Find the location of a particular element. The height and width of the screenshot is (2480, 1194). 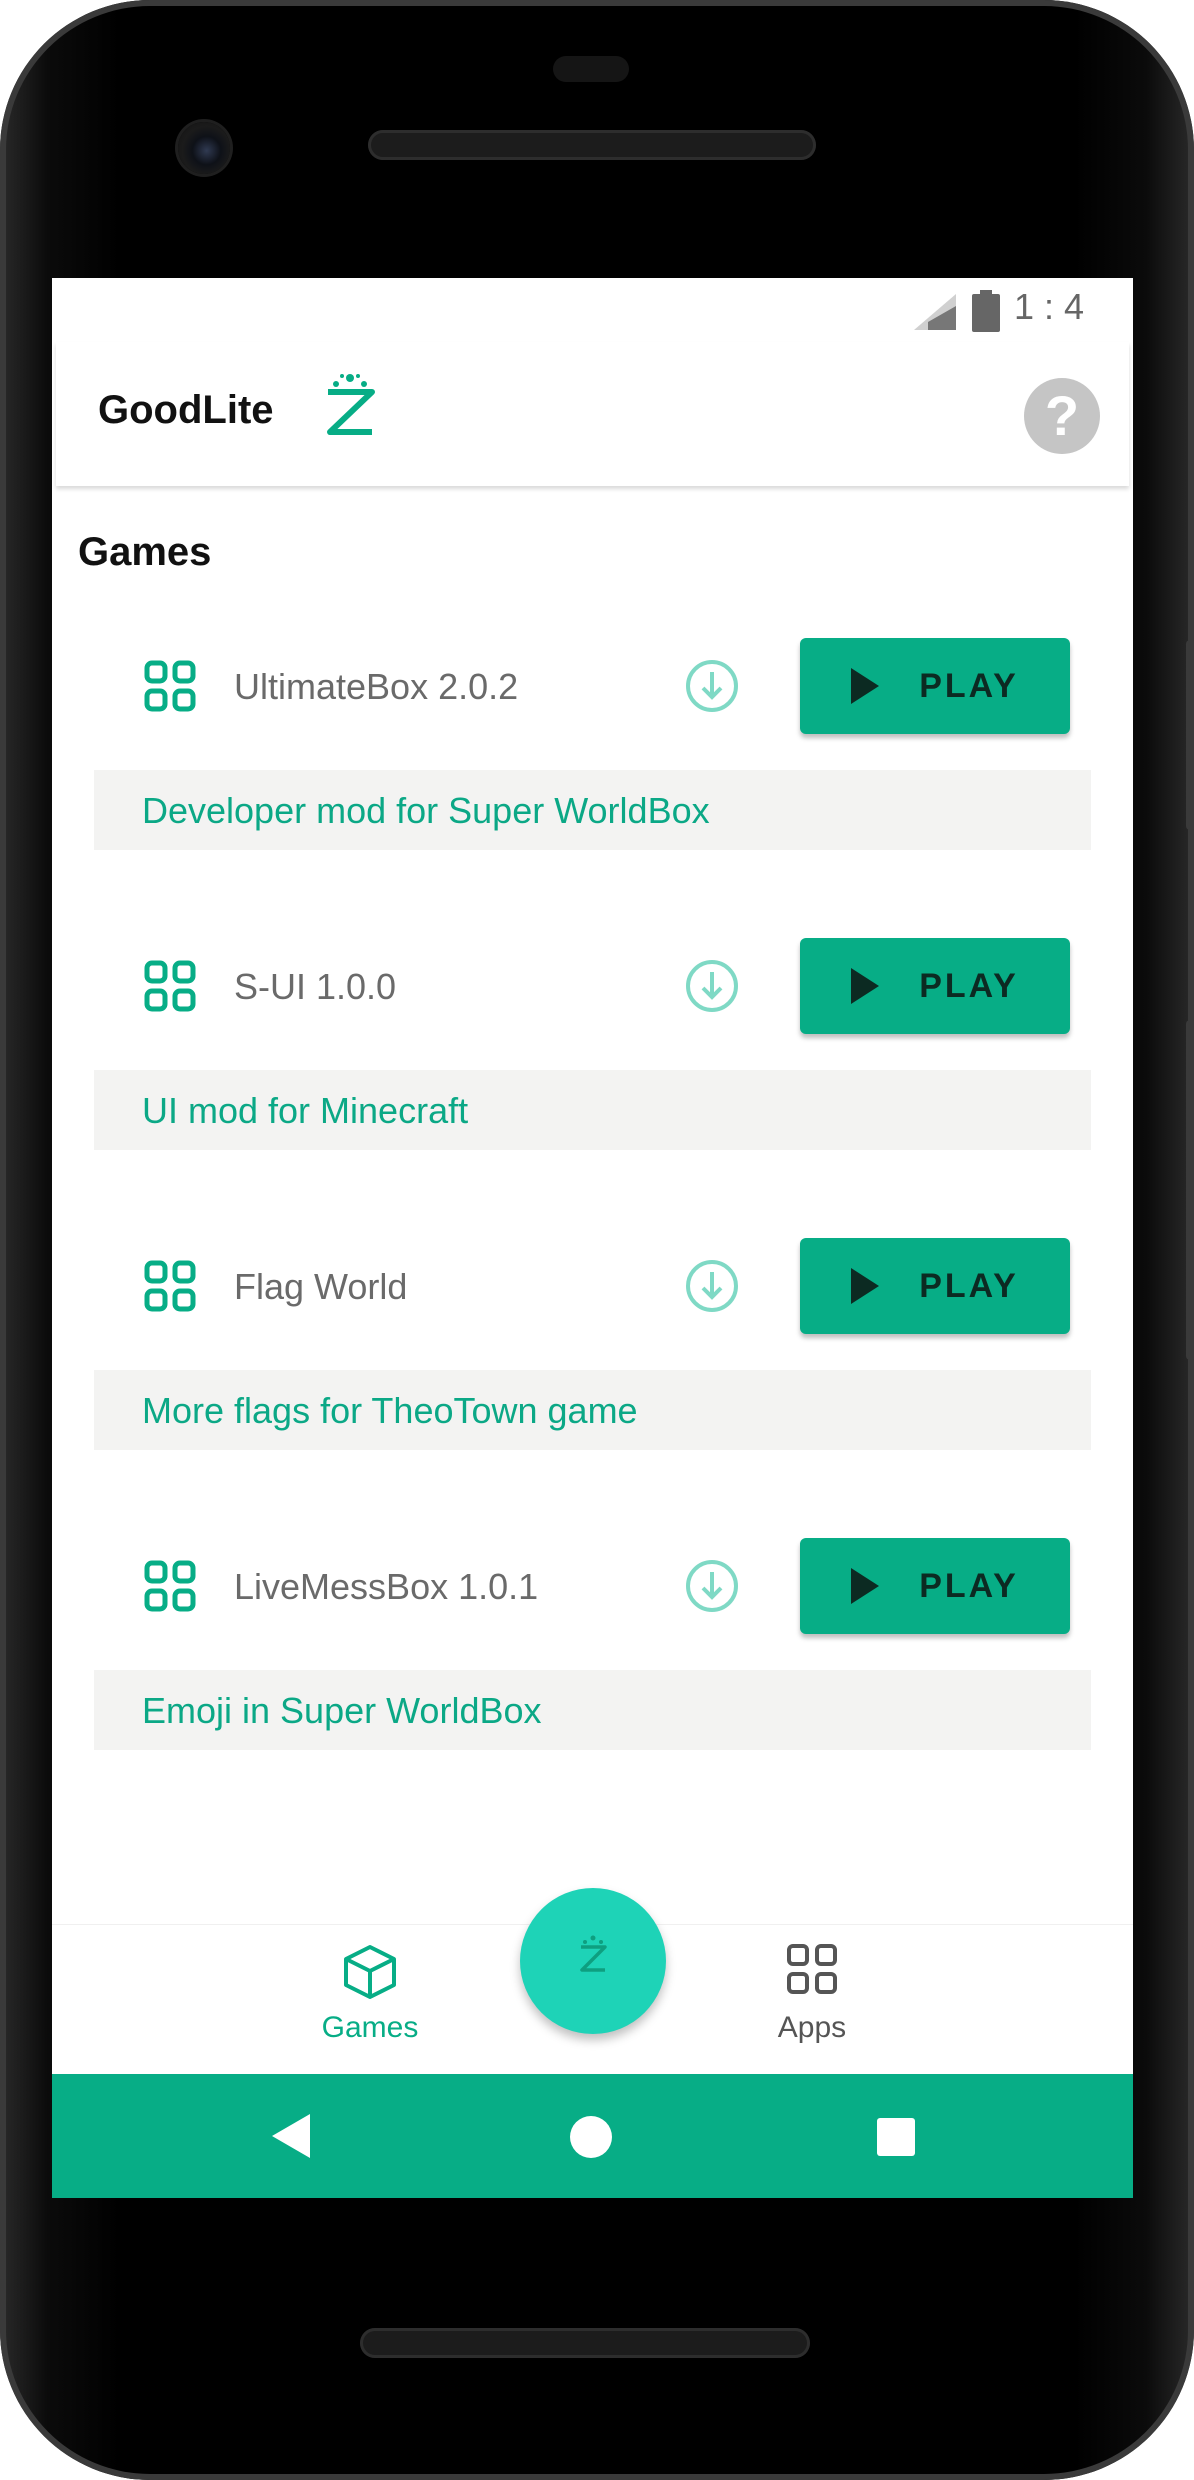

power-button is located at coordinates (1190, 735).